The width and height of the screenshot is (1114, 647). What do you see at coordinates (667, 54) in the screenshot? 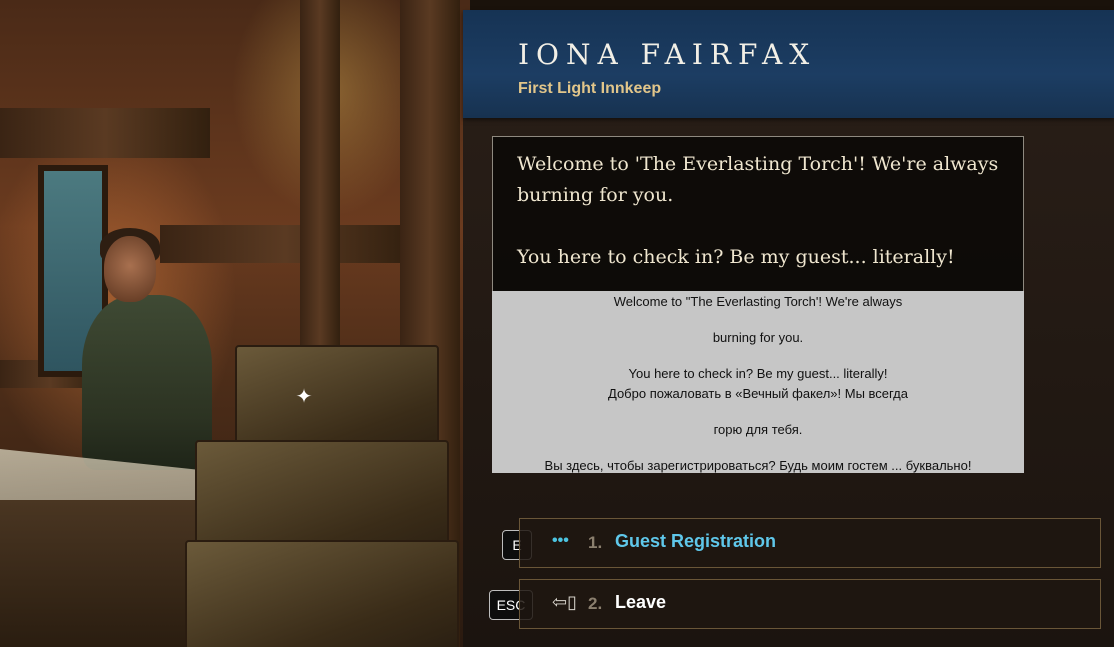
I see `npc-name: IONA FAIRFAX` at bounding box center [667, 54].